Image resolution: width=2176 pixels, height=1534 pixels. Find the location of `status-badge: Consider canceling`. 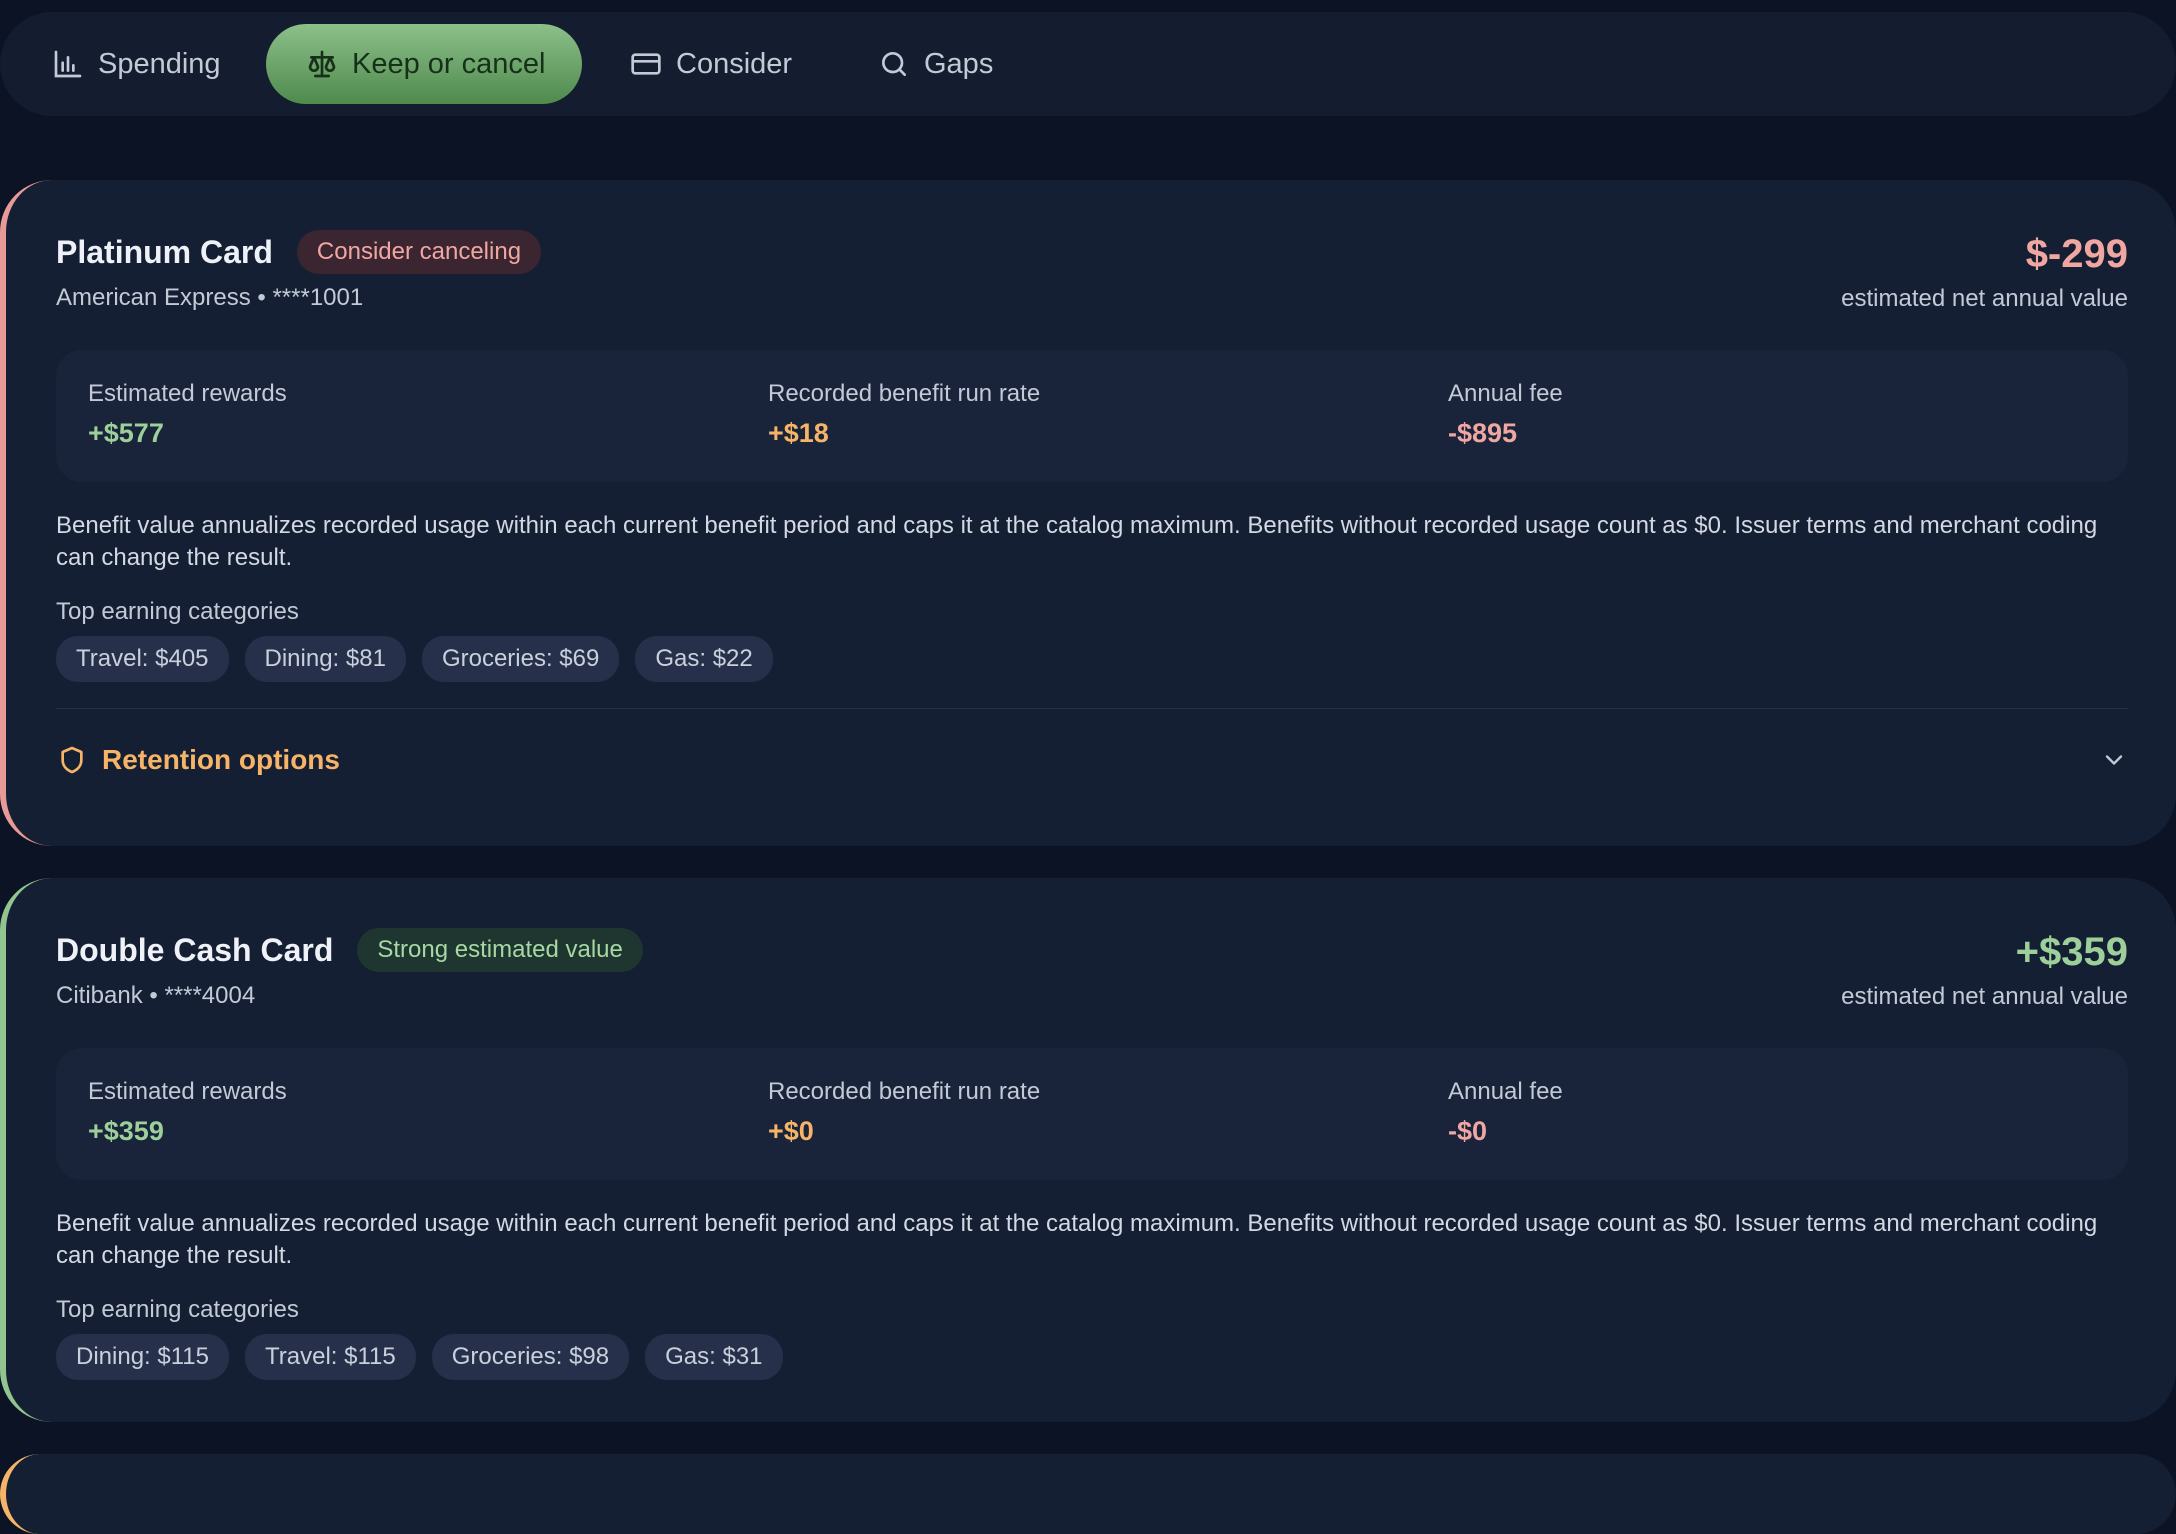

status-badge: Consider canceling is located at coordinates (419, 252).